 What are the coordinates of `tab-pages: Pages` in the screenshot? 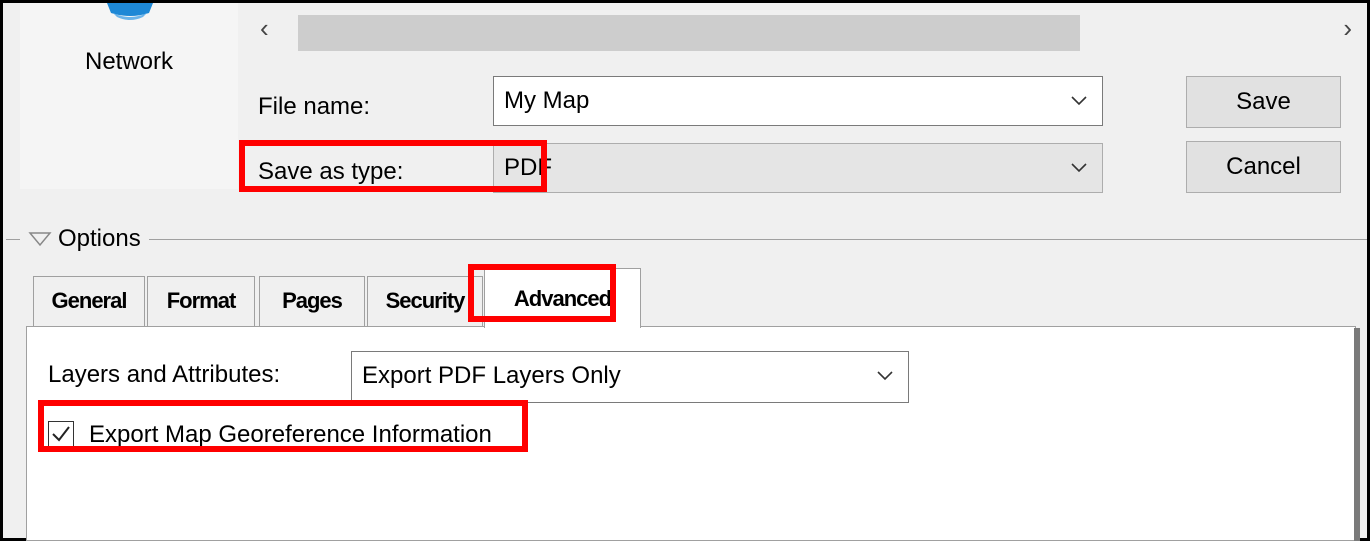 It's located at (312, 301).